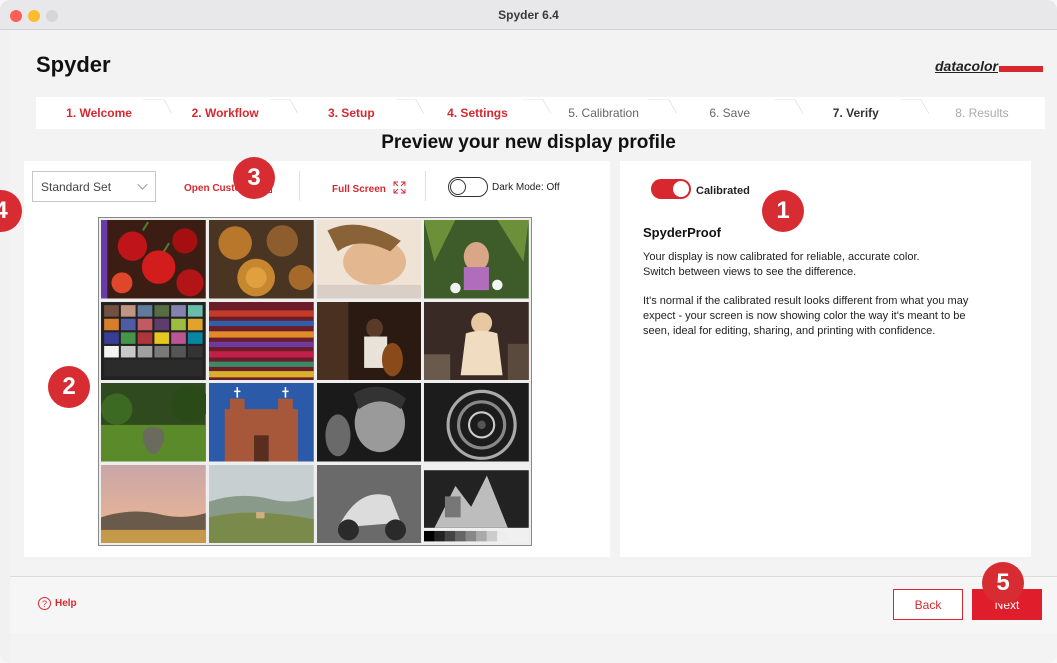 The height and width of the screenshot is (663, 1057). Describe the element at coordinates (369, 259) in the screenshot. I see `thumb-woman-portrait` at that location.